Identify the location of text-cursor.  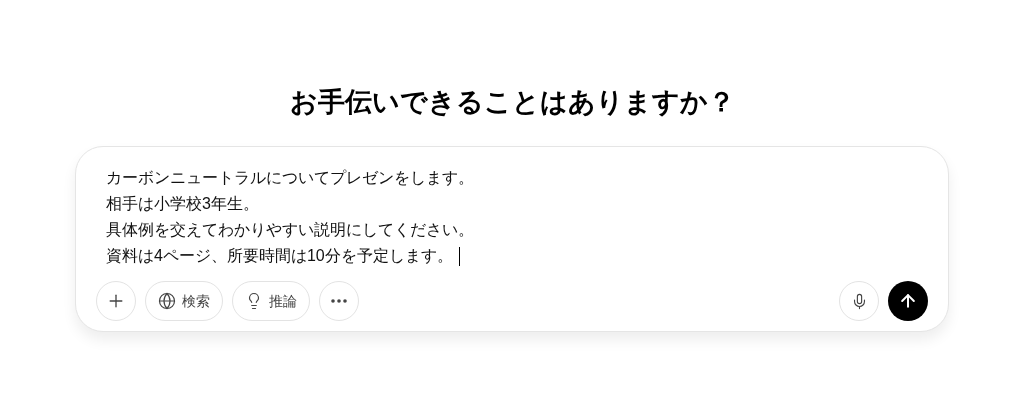
(459, 256).